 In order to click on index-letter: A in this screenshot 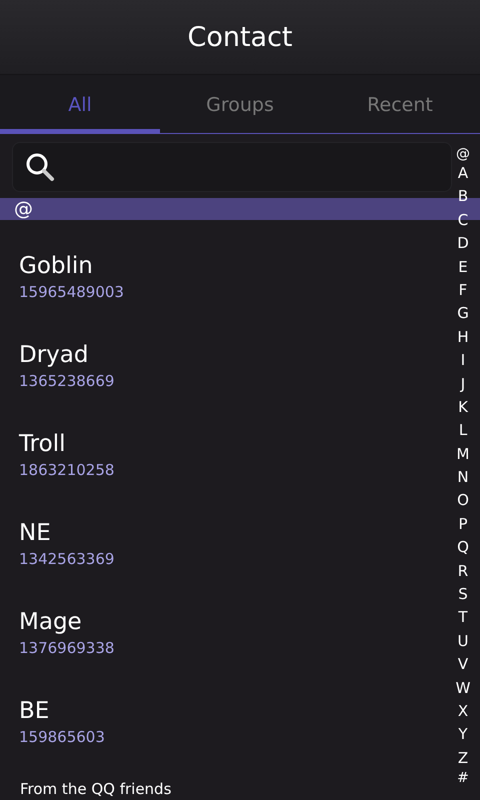, I will do `click(463, 174)`.